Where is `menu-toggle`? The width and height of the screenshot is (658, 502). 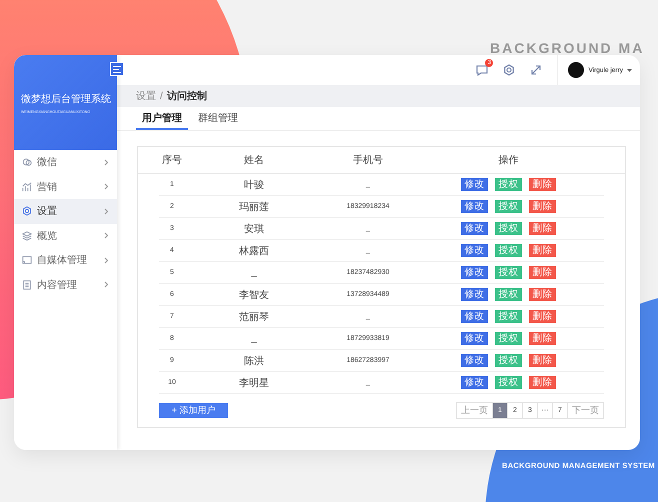
menu-toggle is located at coordinates (117, 69).